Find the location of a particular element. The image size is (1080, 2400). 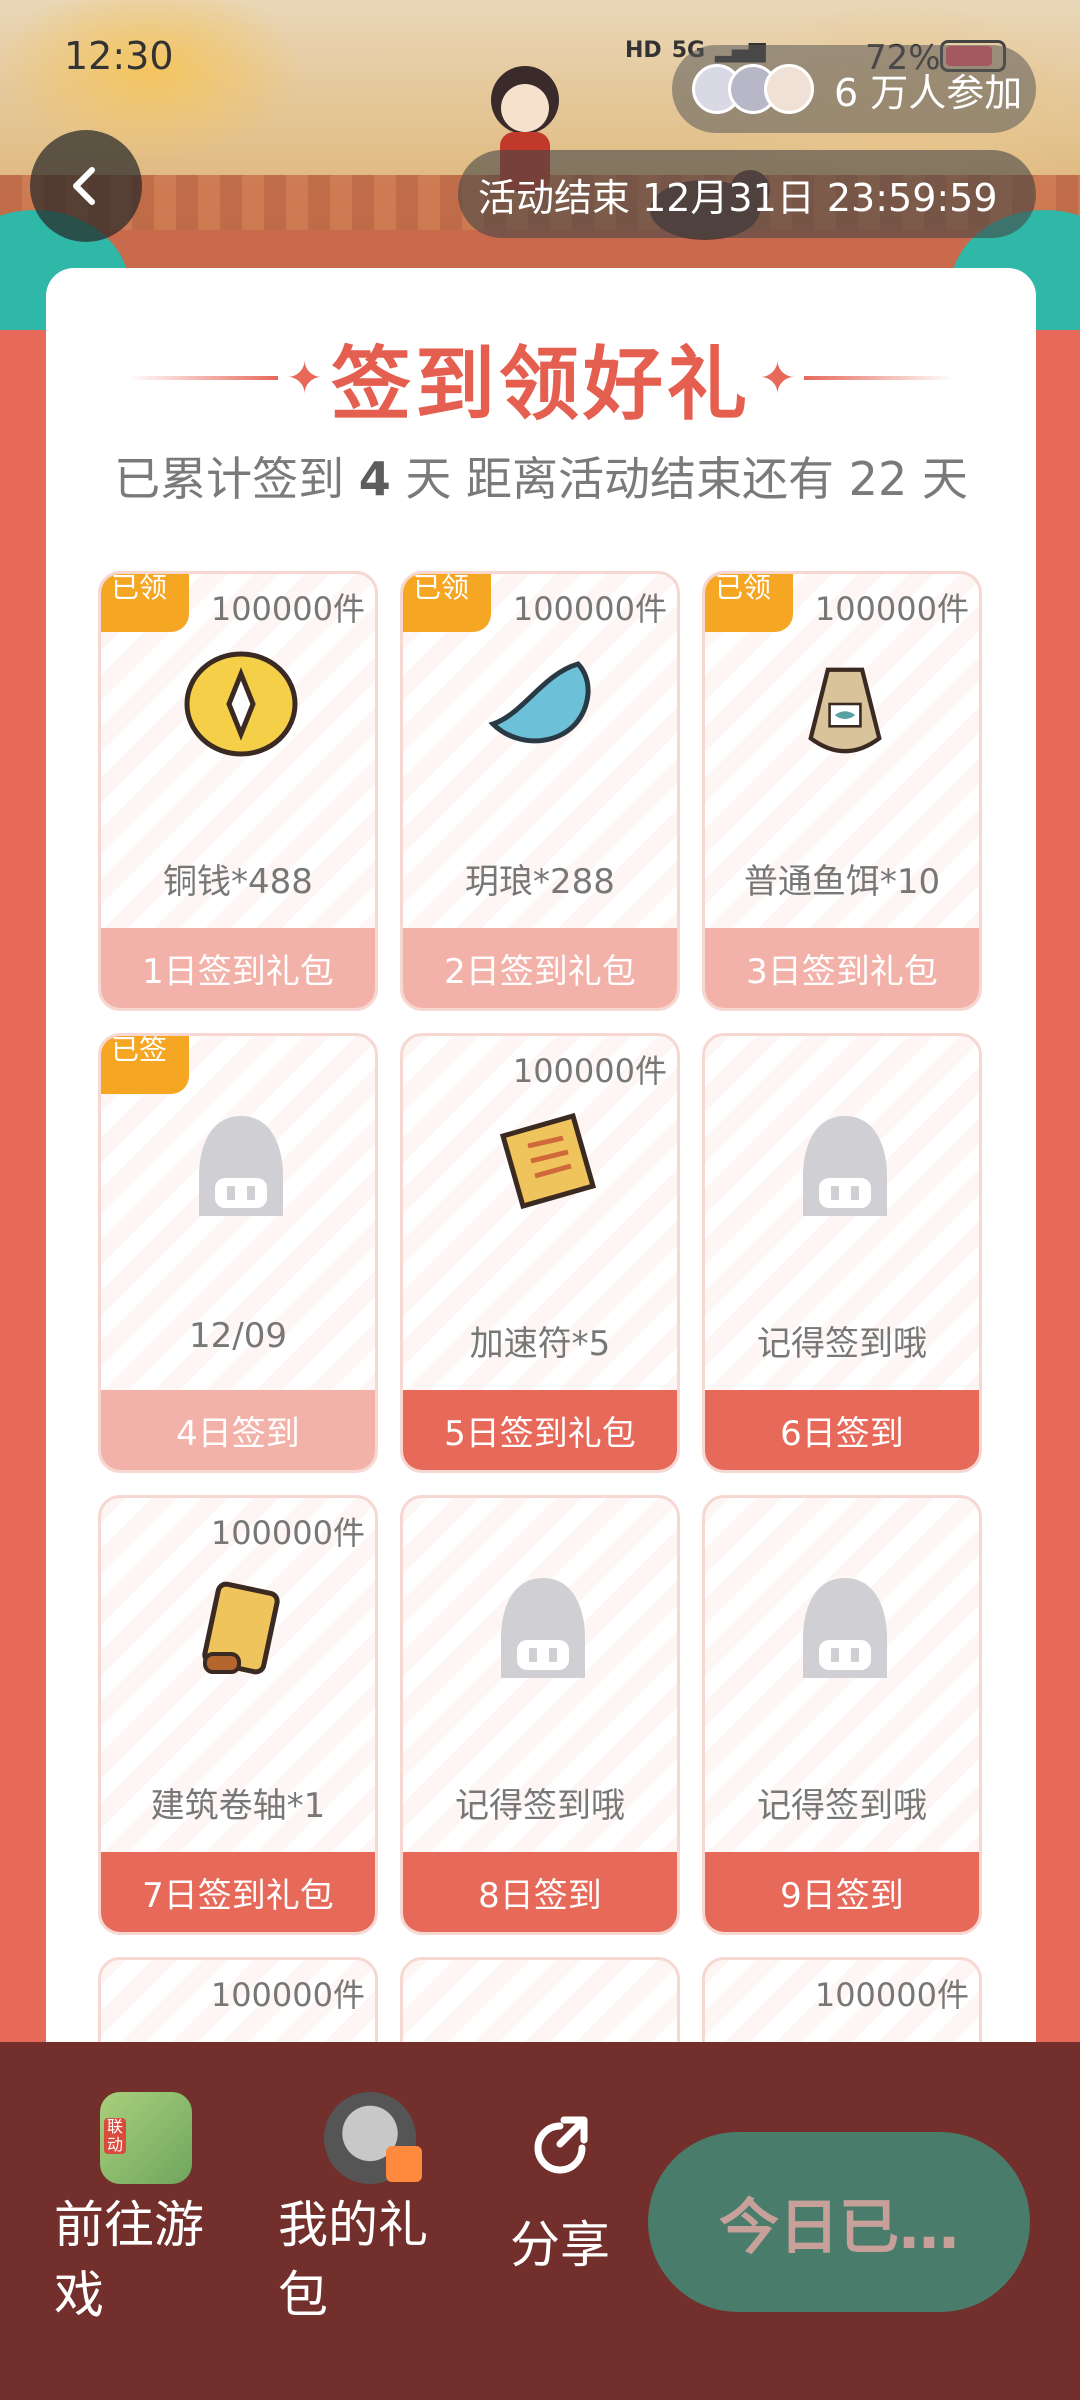

checkin-cell-day10: 100000件 is located at coordinates (238, 2002).